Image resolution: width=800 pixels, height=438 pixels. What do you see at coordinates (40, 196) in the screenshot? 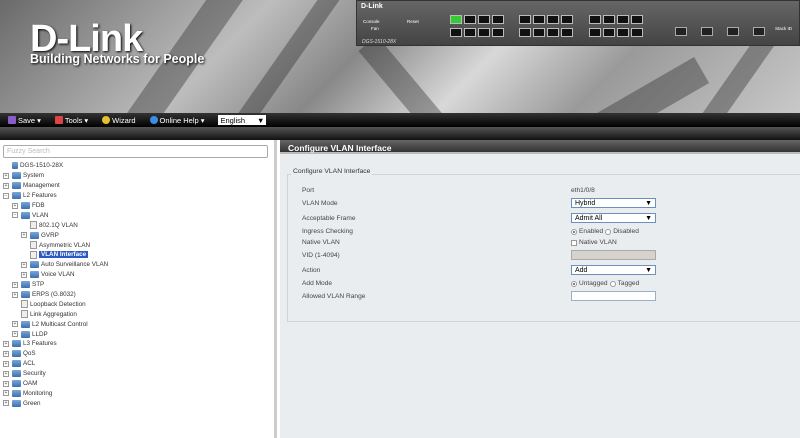
I see `tree-item-label: L2 Features` at bounding box center [40, 196].